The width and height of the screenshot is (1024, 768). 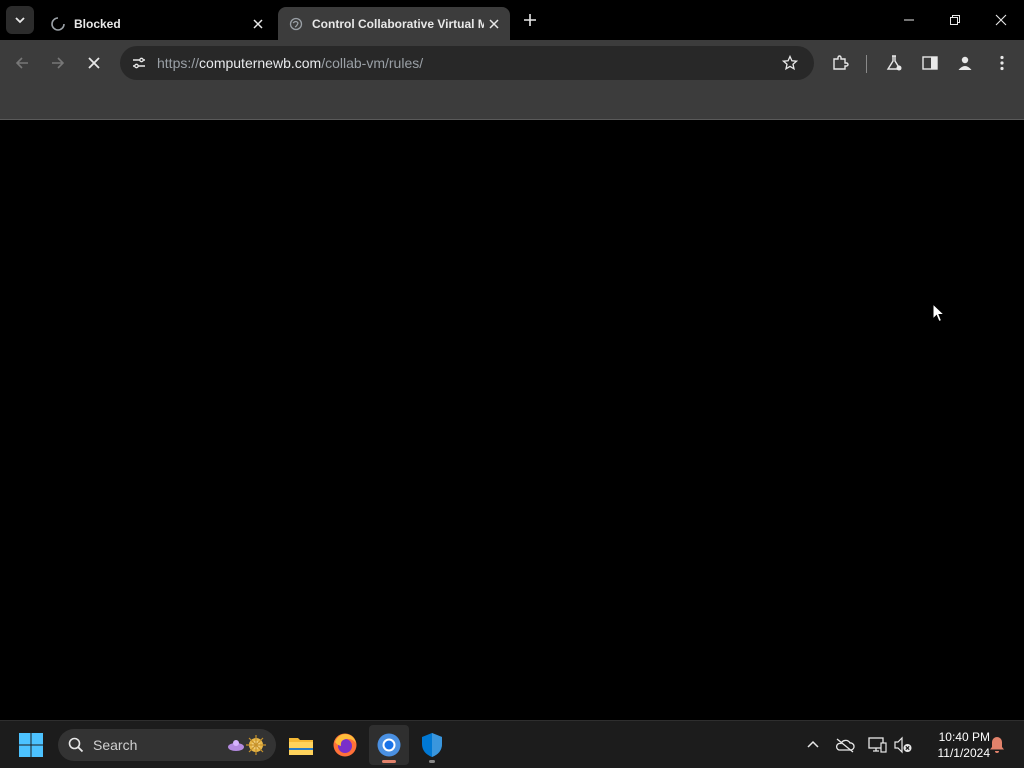 I want to click on url-path: /collab-vm/rules/, so click(x=372, y=63).